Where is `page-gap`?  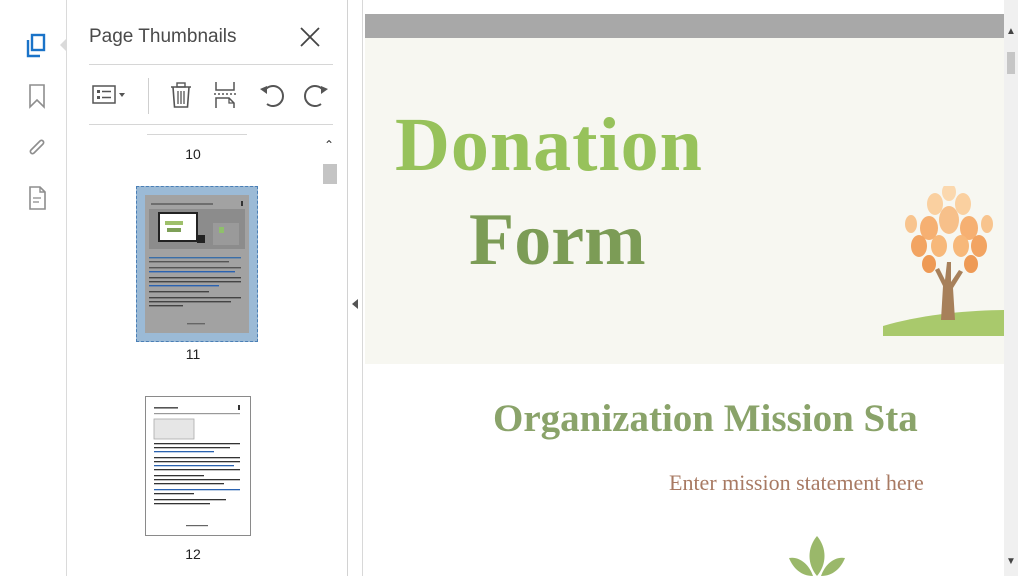 page-gap is located at coordinates (684, 26).